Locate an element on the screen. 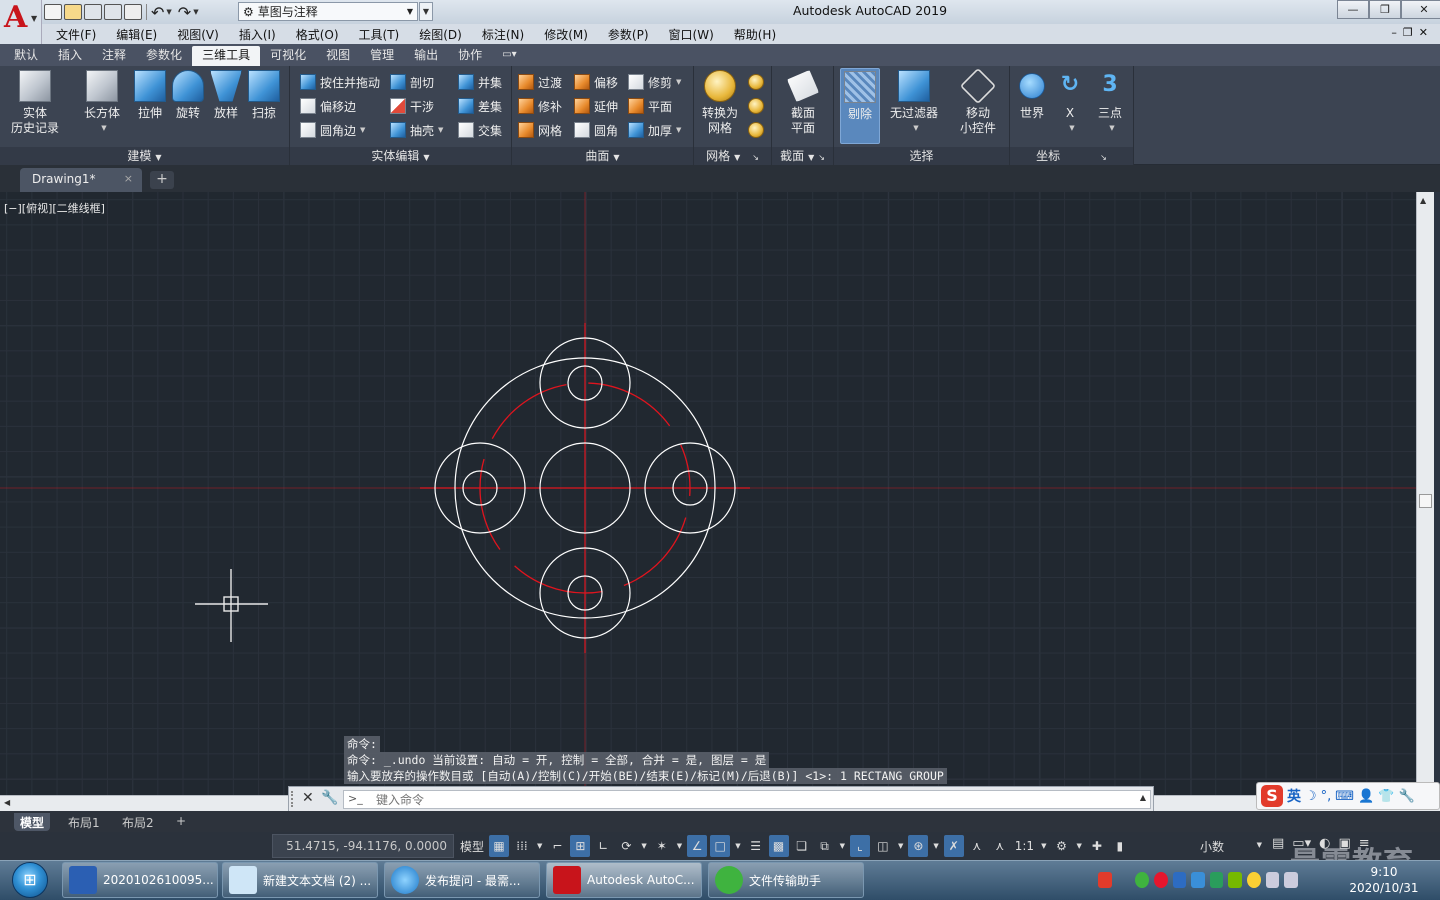  save-as-icon is located at coordinates (113, 12).